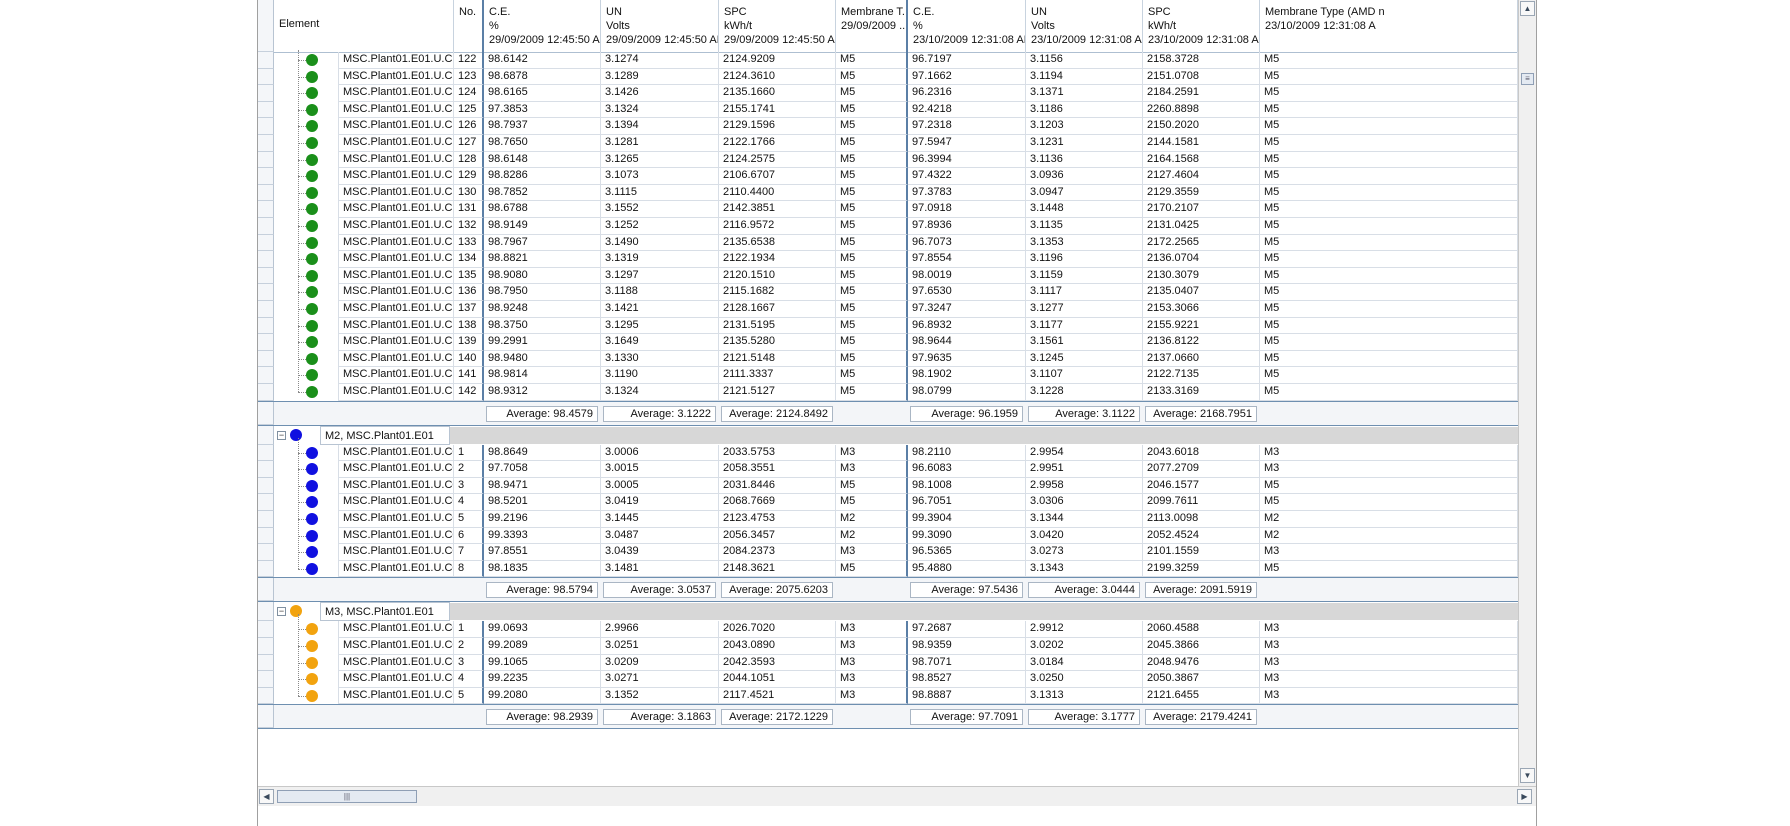  What do you see at coordinates (1084, 209) in the screenshot?
I see `value-cell: 3.1448` at bounding box center [1084, 209].